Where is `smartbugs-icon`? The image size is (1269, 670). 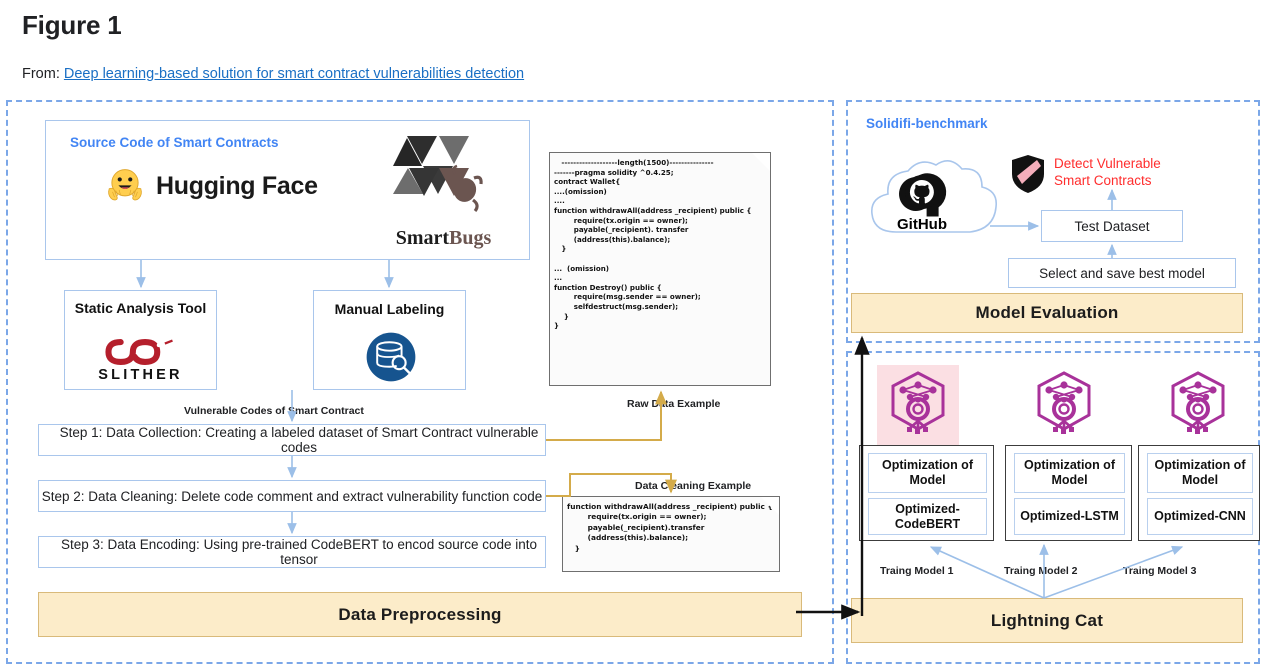 smartbugs-icon is located at coordinates (437, 174).